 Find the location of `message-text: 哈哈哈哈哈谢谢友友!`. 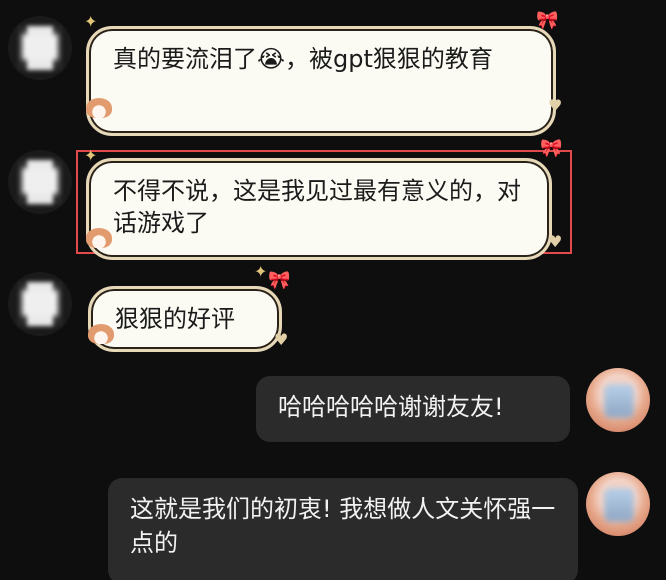

message-text: 哈哈哈哈哈谢谢友友! is located at coordinates (391, 407).